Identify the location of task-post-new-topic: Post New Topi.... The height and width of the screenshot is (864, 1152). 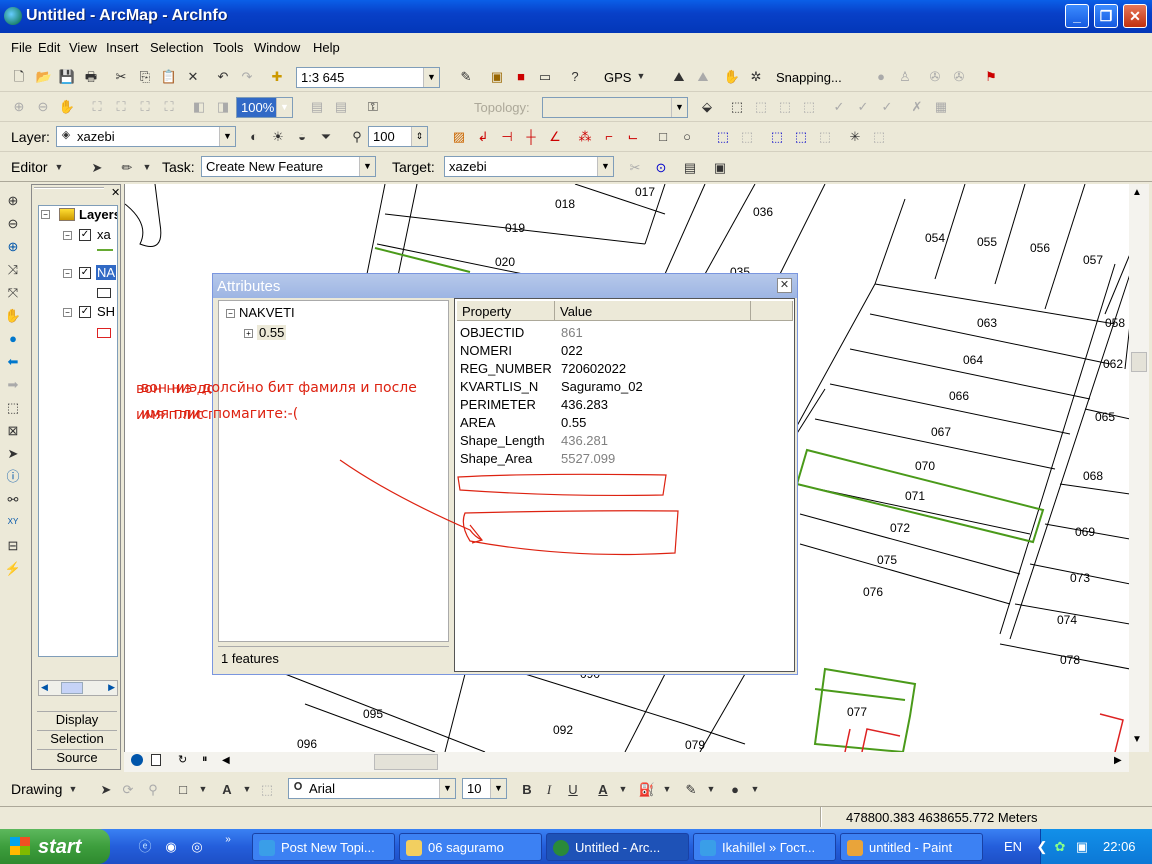
(323, 847).